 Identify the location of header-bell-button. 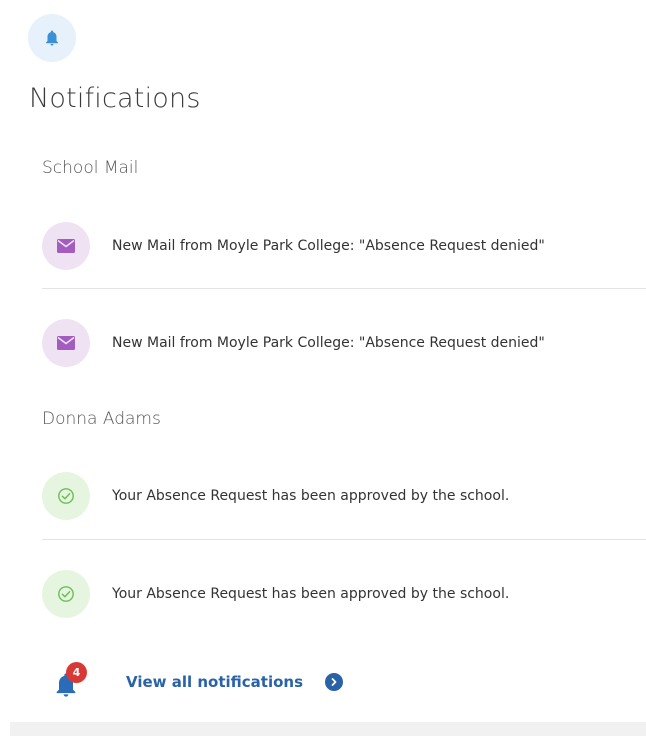
(52, 38).